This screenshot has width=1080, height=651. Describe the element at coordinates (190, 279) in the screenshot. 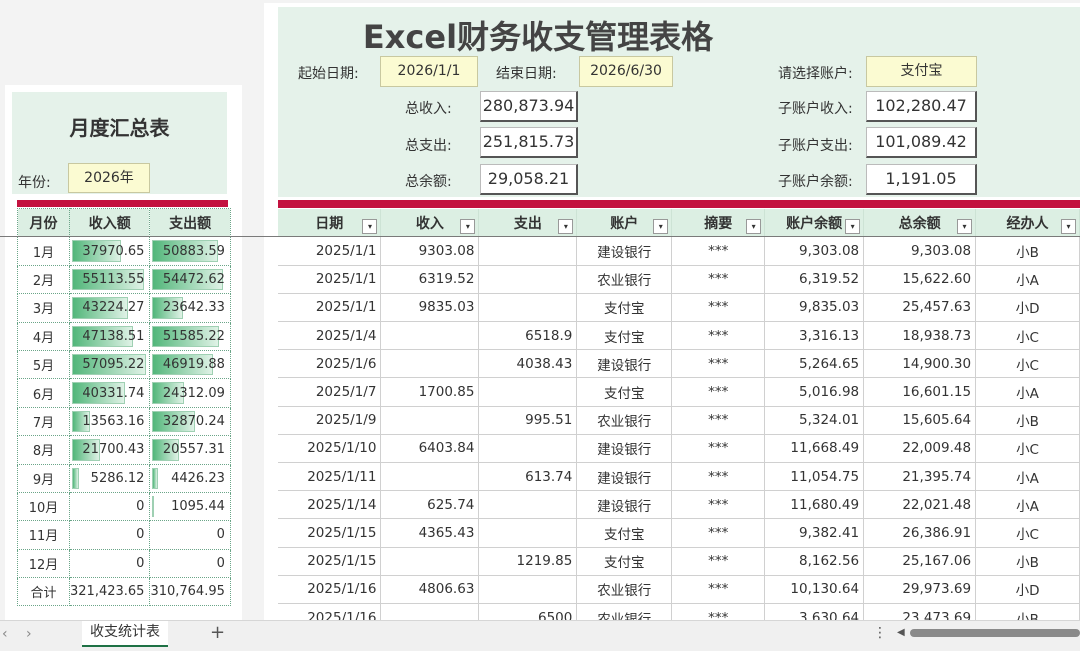

I see `expense-cell: 54472.62` at that location.